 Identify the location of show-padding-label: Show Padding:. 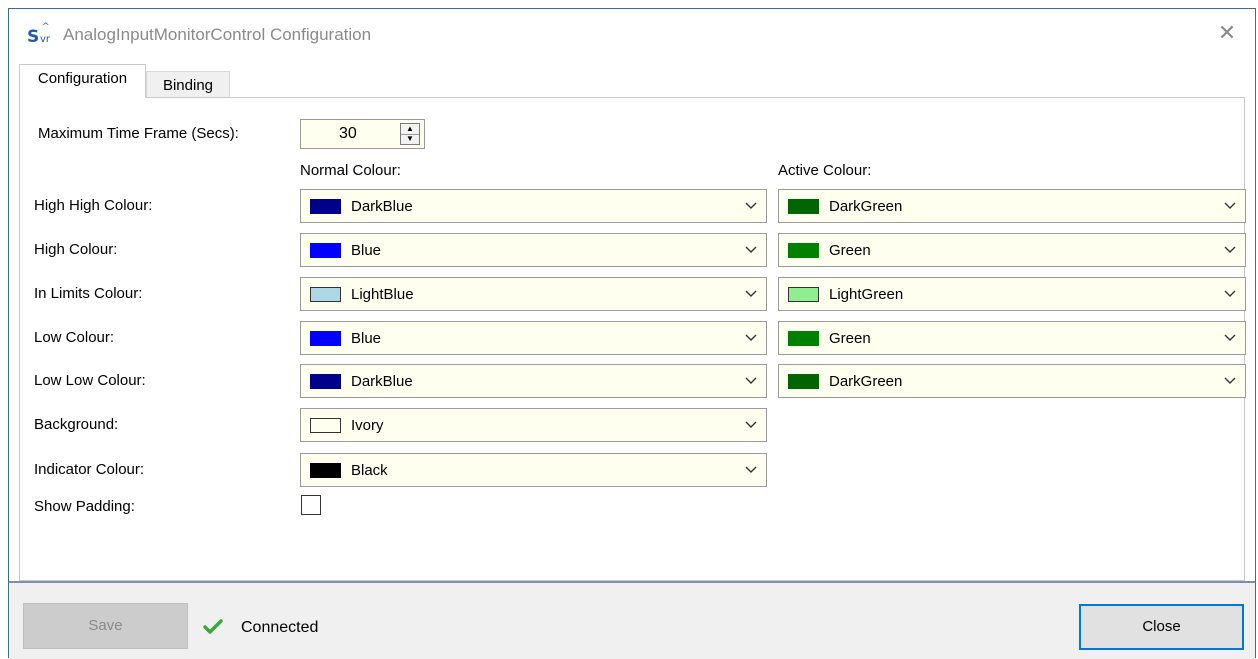
(84, 506).